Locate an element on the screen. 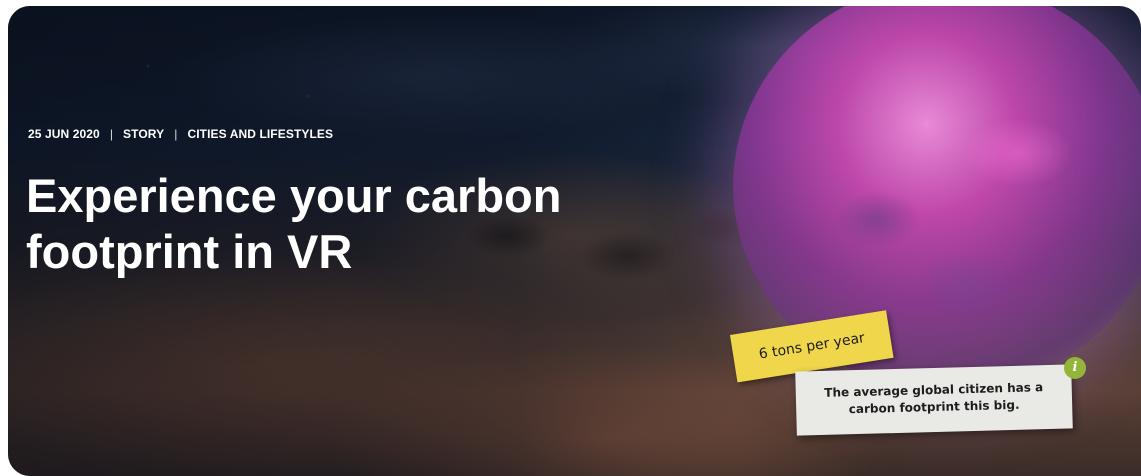 The image size is (1141, 476). white-note-line-2: carbon footprint this big. is located at coordinates (934, 407).